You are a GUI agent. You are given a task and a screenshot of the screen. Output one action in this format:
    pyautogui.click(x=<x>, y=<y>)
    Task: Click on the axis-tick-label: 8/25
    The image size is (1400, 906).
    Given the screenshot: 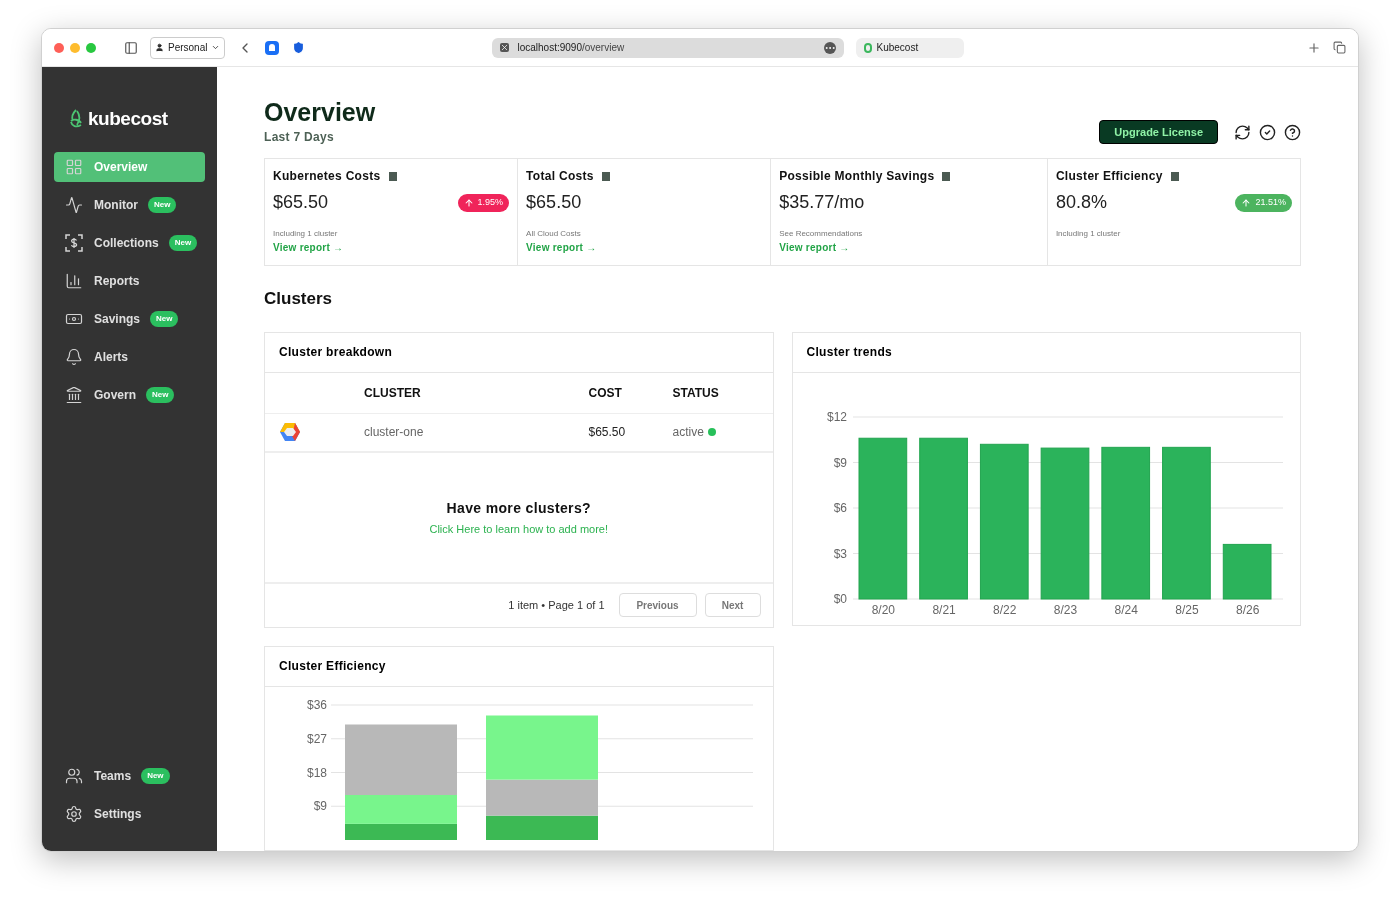 What is the action you would take?
    pyautogui.click(x=1186, y=609)
    